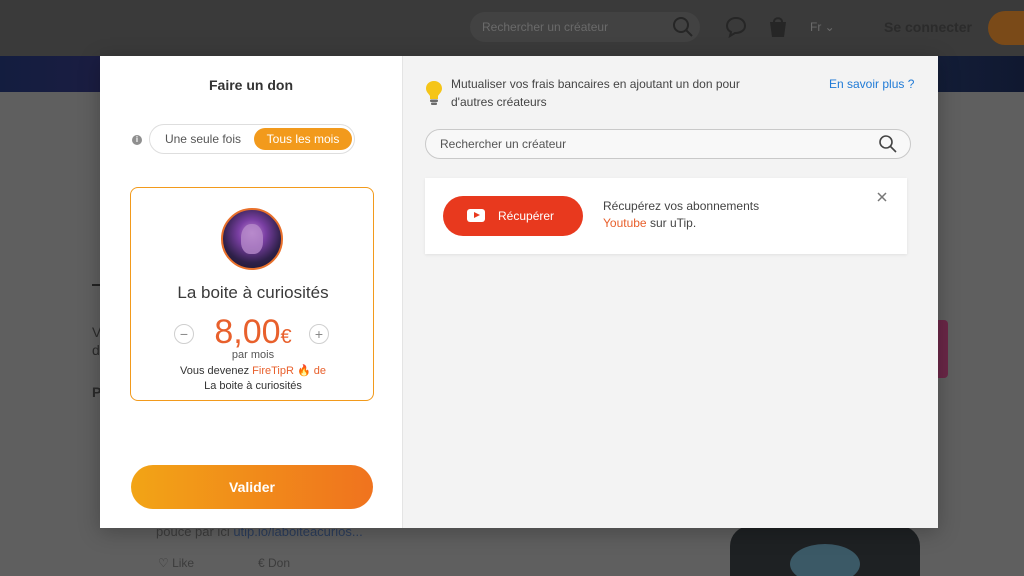 This screenshot has width=1024, height=576. What do you see at coordinates (319, 334) in the screenshot?
I see `increase-amount-button: +` at bounding box center [319, 334].